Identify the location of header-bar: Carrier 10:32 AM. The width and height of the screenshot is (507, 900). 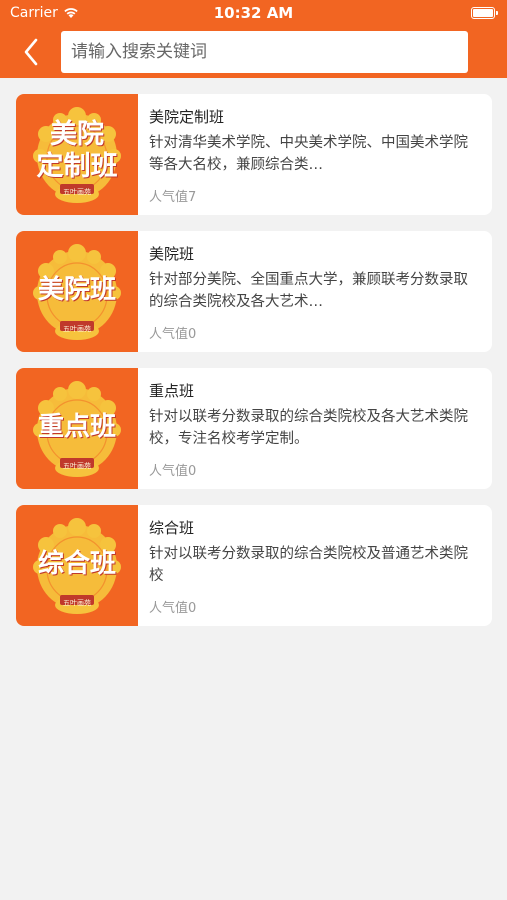
(253, 39).